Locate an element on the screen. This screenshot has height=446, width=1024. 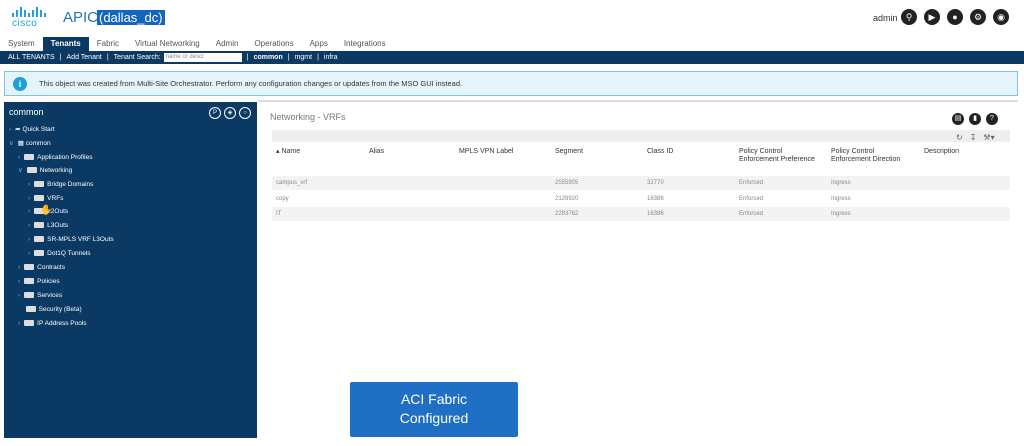
sidebar-item-application-profiles: › Application Profiles is located at coordinates (55, 158).